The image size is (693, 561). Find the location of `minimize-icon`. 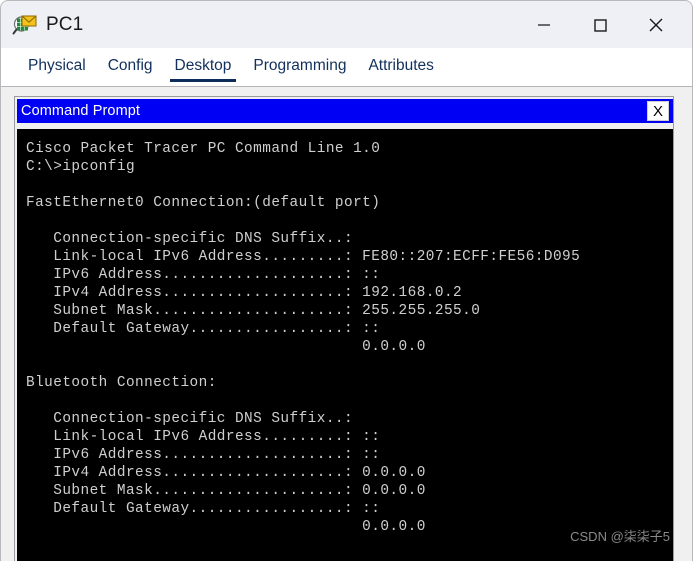

minimize-icon is located at coordinates (544, 24).